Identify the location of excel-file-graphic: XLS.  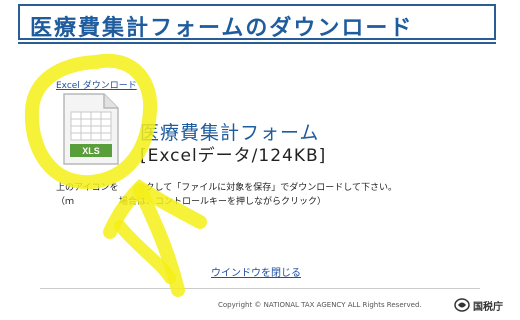
(91, 129).